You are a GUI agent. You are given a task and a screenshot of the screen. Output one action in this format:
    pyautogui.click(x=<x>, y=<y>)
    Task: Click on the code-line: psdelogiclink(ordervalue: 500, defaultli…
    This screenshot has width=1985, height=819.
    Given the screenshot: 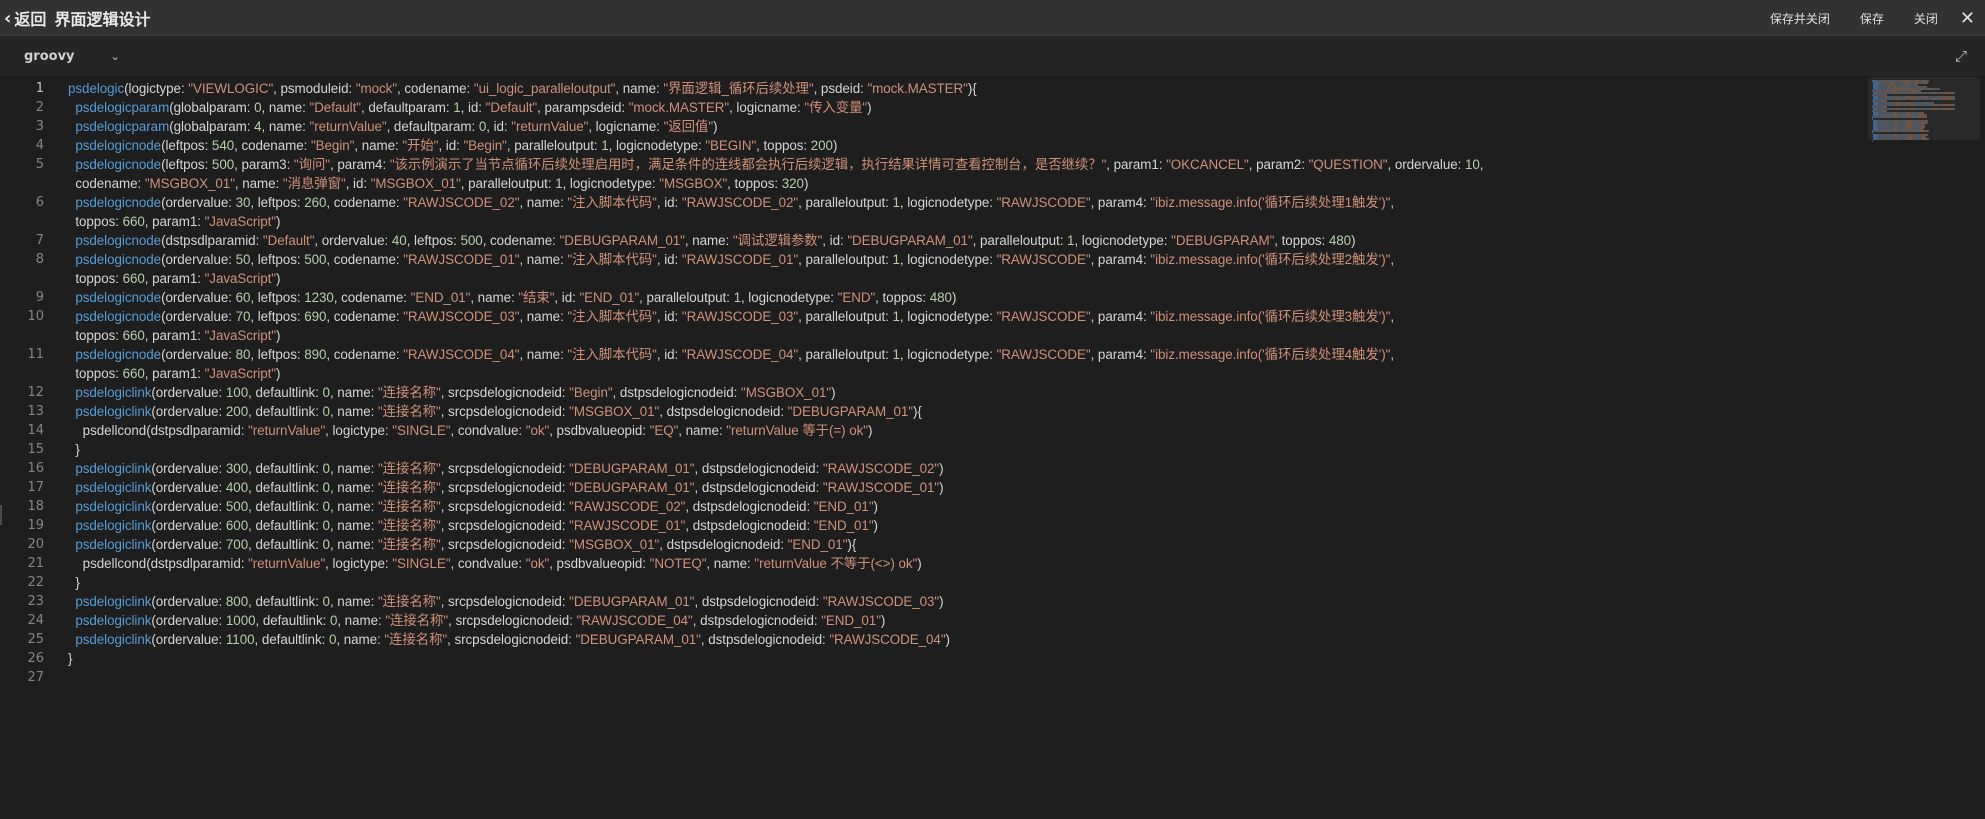 What is the action you would take?
    pyautogui.click(x=968, y=506)
    